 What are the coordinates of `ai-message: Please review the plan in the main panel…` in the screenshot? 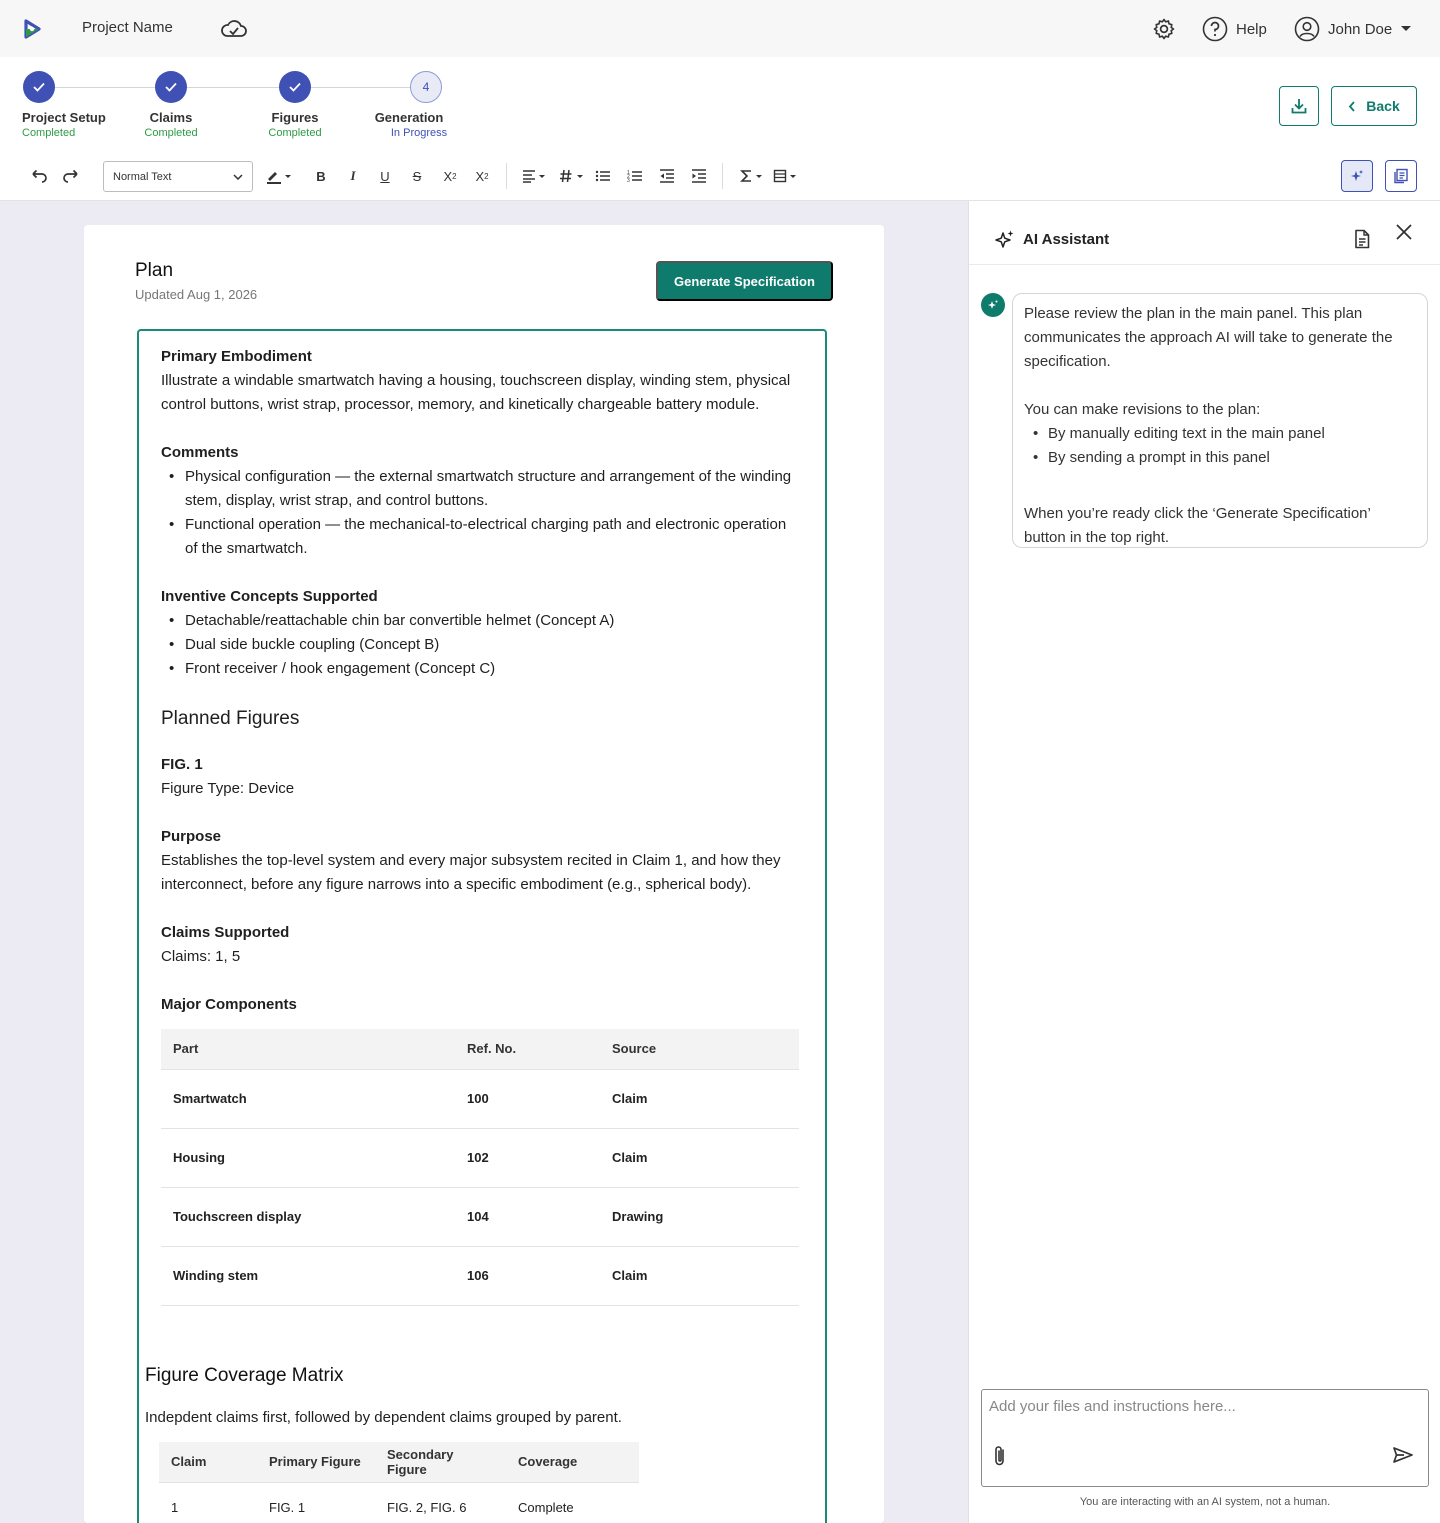 It's located at (1220, 420).